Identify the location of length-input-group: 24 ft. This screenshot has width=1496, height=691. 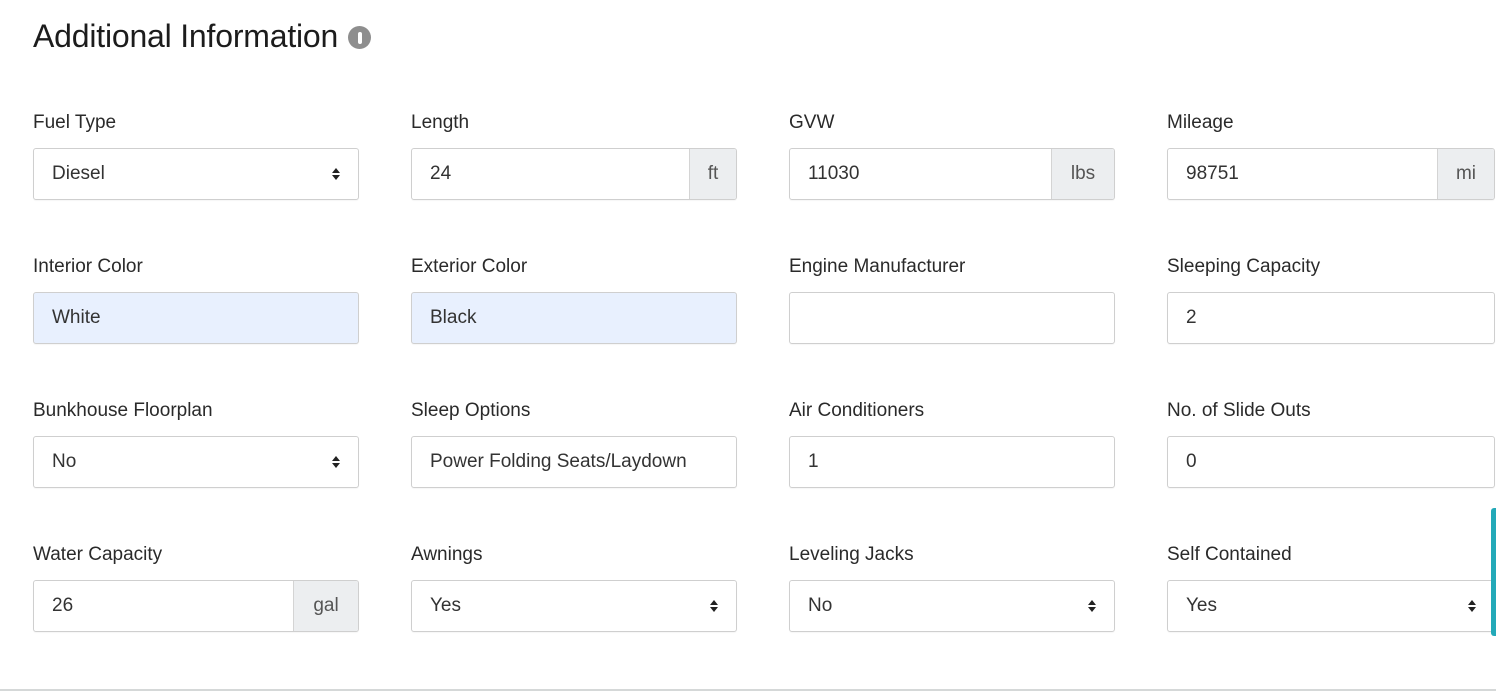
(574, 174).